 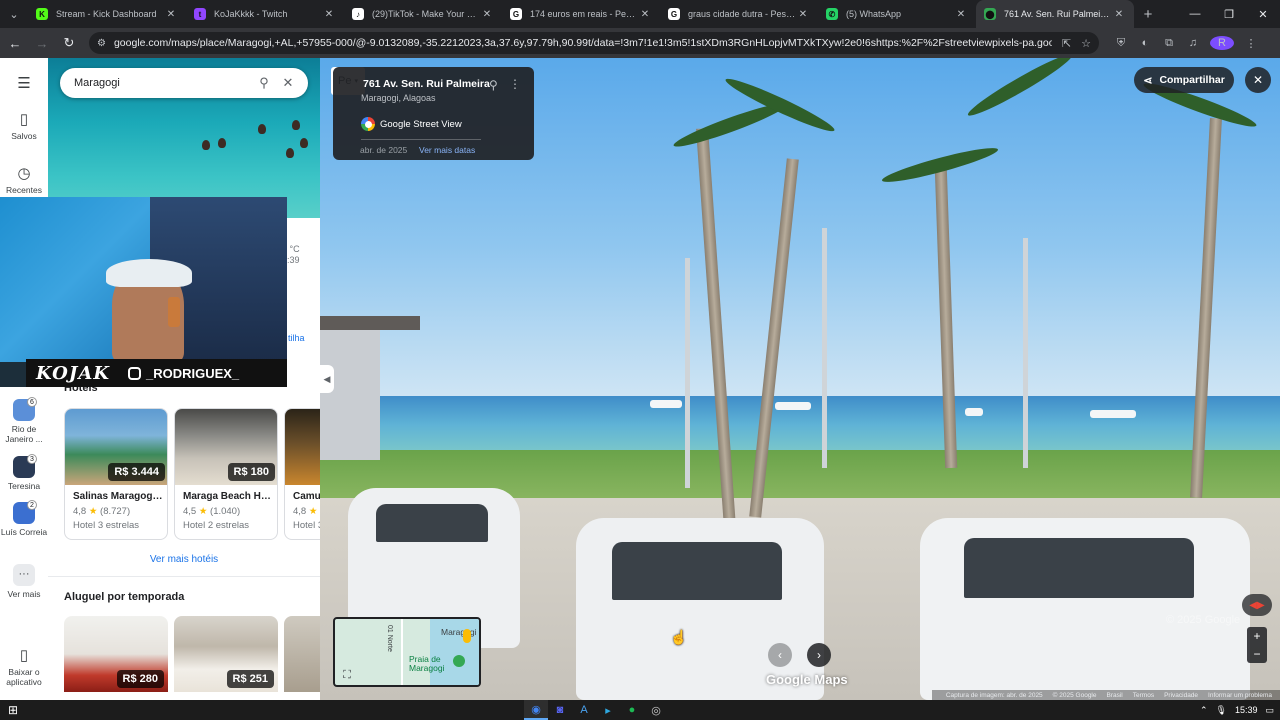 What do you see at coordinates (407, 652) in the screenshot?
I see `mini-map: Maragogi 01 Norte Praia de Maragogi ⛶` at bounding box center [407, 652].